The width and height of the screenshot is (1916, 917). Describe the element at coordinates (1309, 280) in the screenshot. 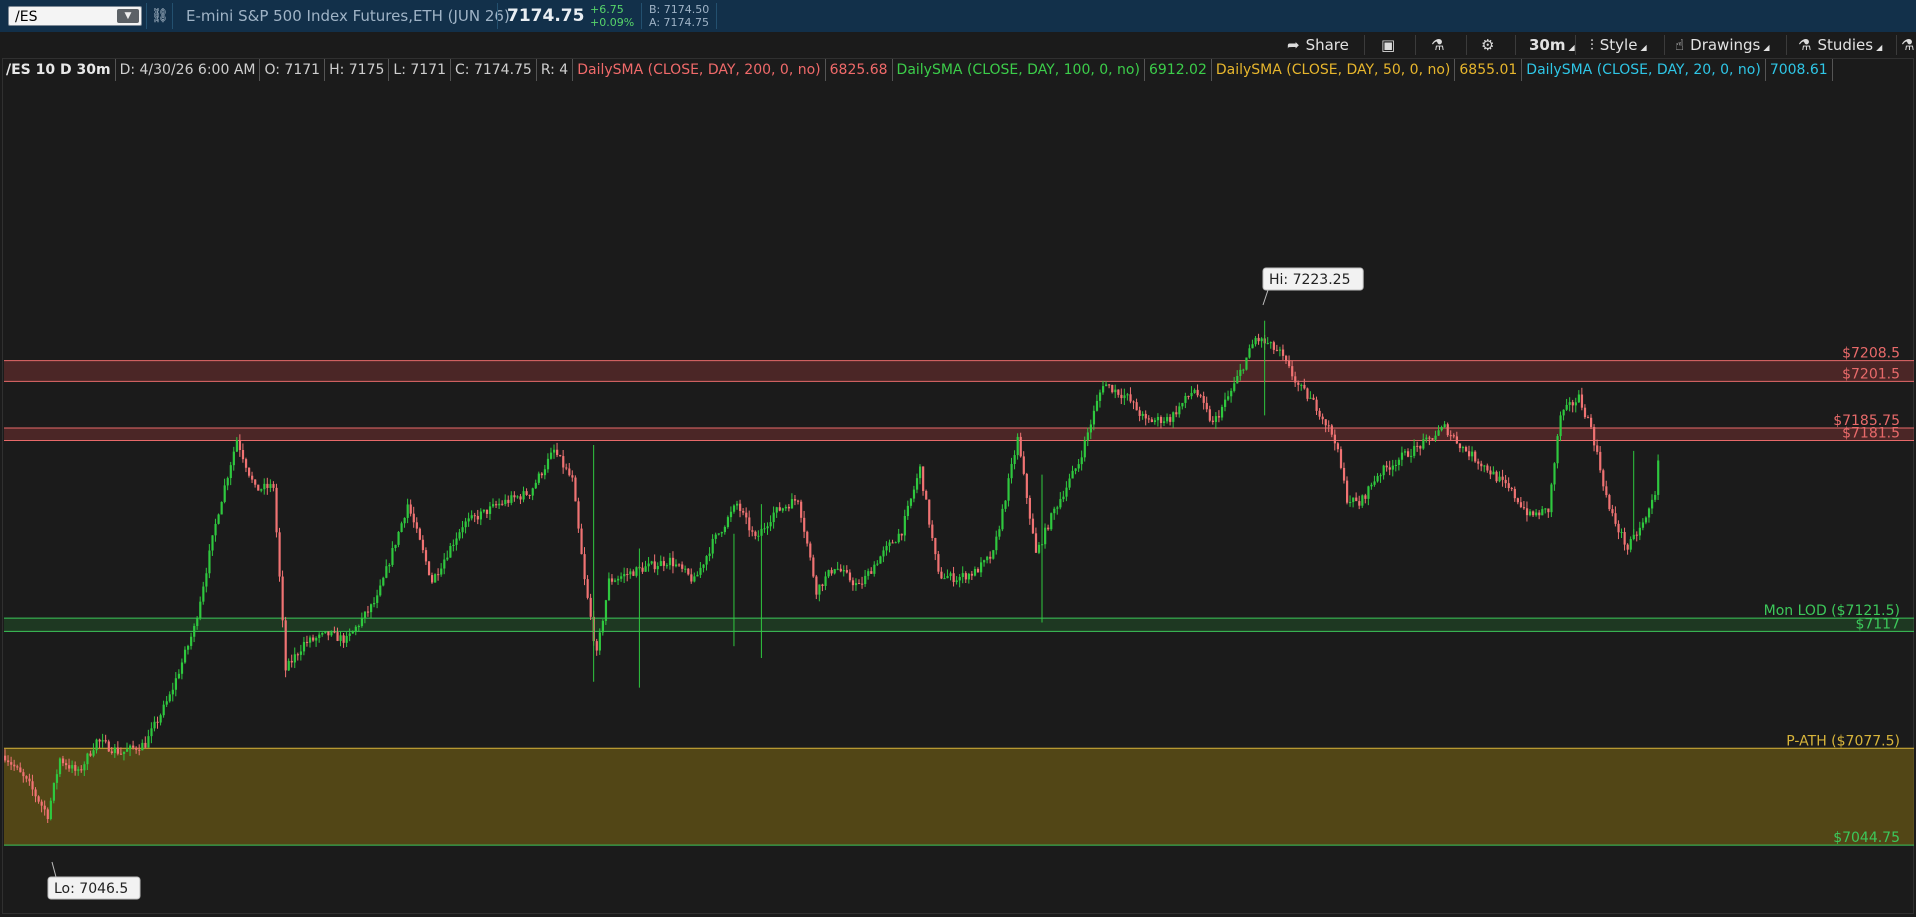

I see `hi-label: Hi: 7223.25` at that location.